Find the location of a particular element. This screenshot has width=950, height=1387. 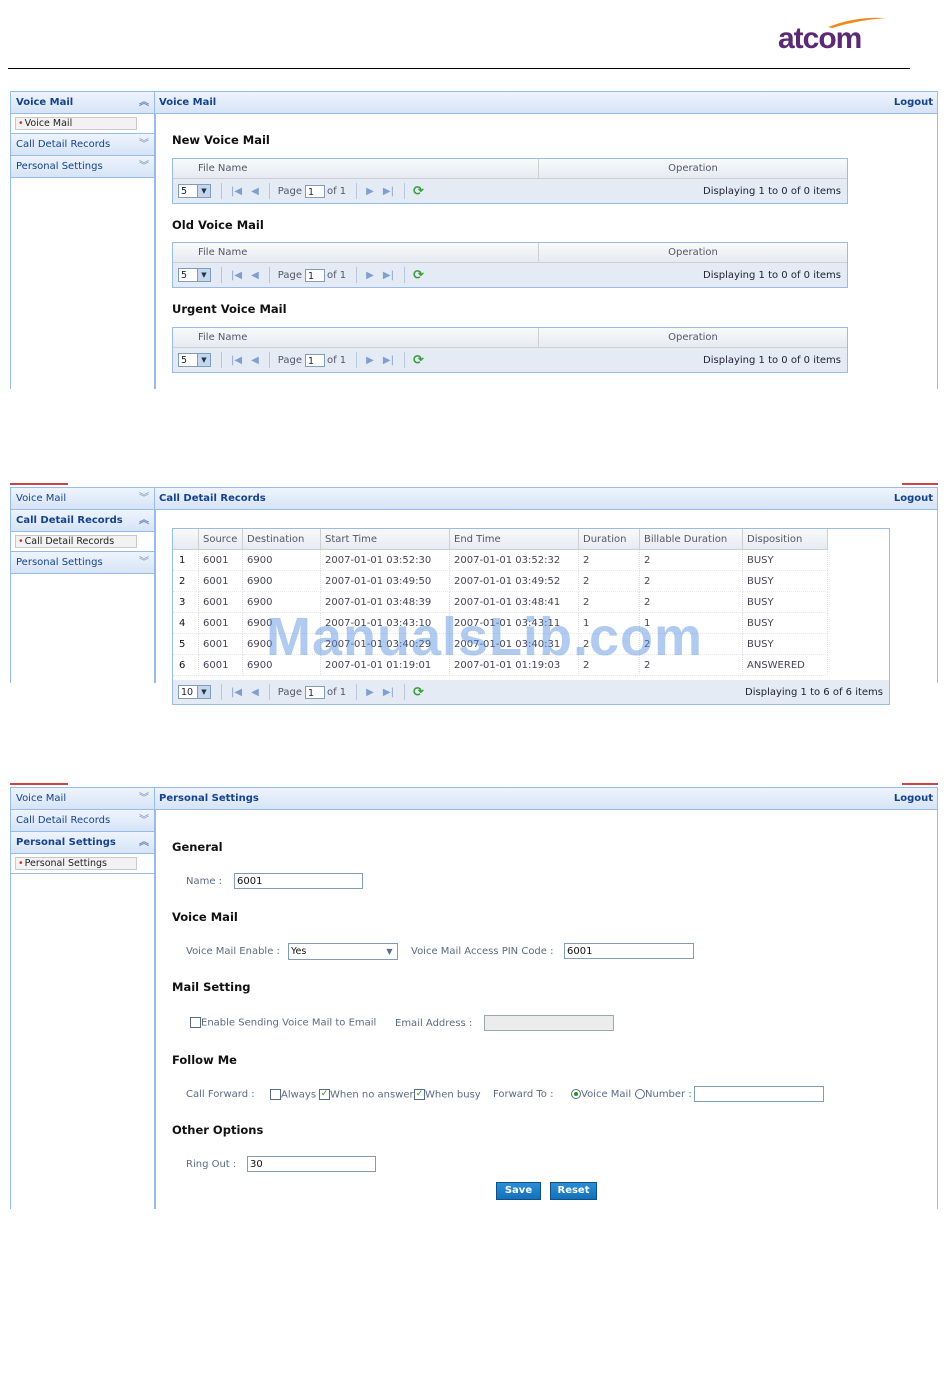

column-header-end-time: End Time is located at coordinates (514, 539).